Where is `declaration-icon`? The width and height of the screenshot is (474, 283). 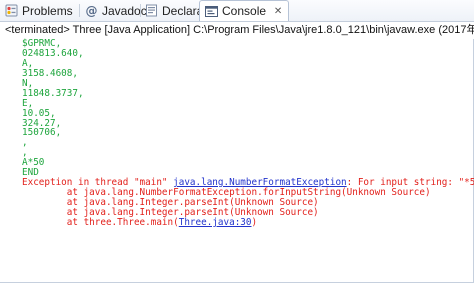 declaration-icon is located at coordinates (151, 11).